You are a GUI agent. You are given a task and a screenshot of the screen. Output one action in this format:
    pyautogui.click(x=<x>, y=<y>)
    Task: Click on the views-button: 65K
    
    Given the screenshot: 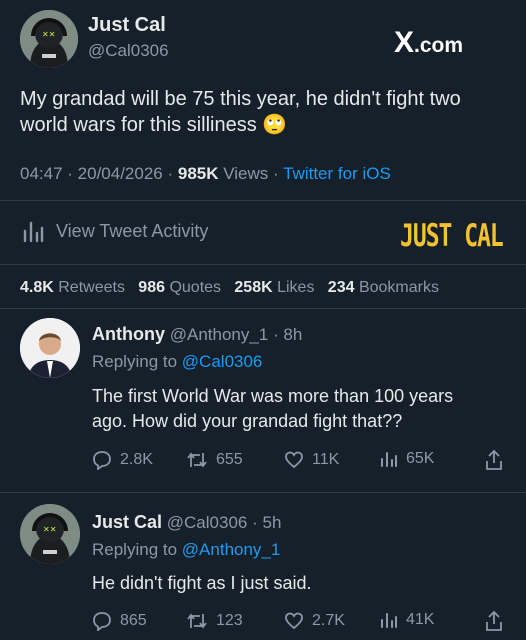 What is the action you would take?
    pyautogui.click(x=407, y=459)
    